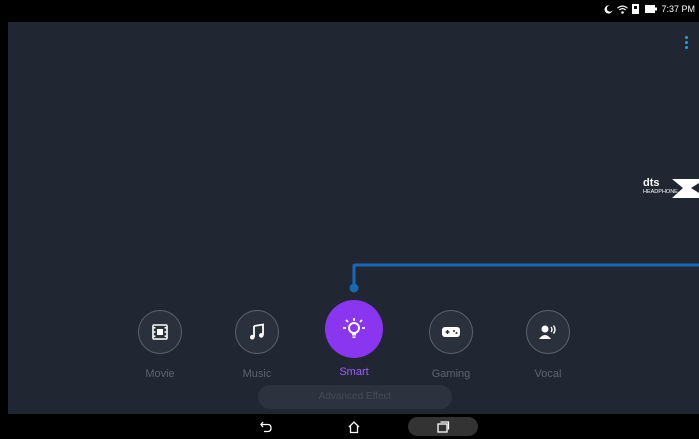 The width and height of the screenshot is (699, 439). Describe the element at coordinates (443, 426) in the screenshot. I see `recents-icon` at that location.